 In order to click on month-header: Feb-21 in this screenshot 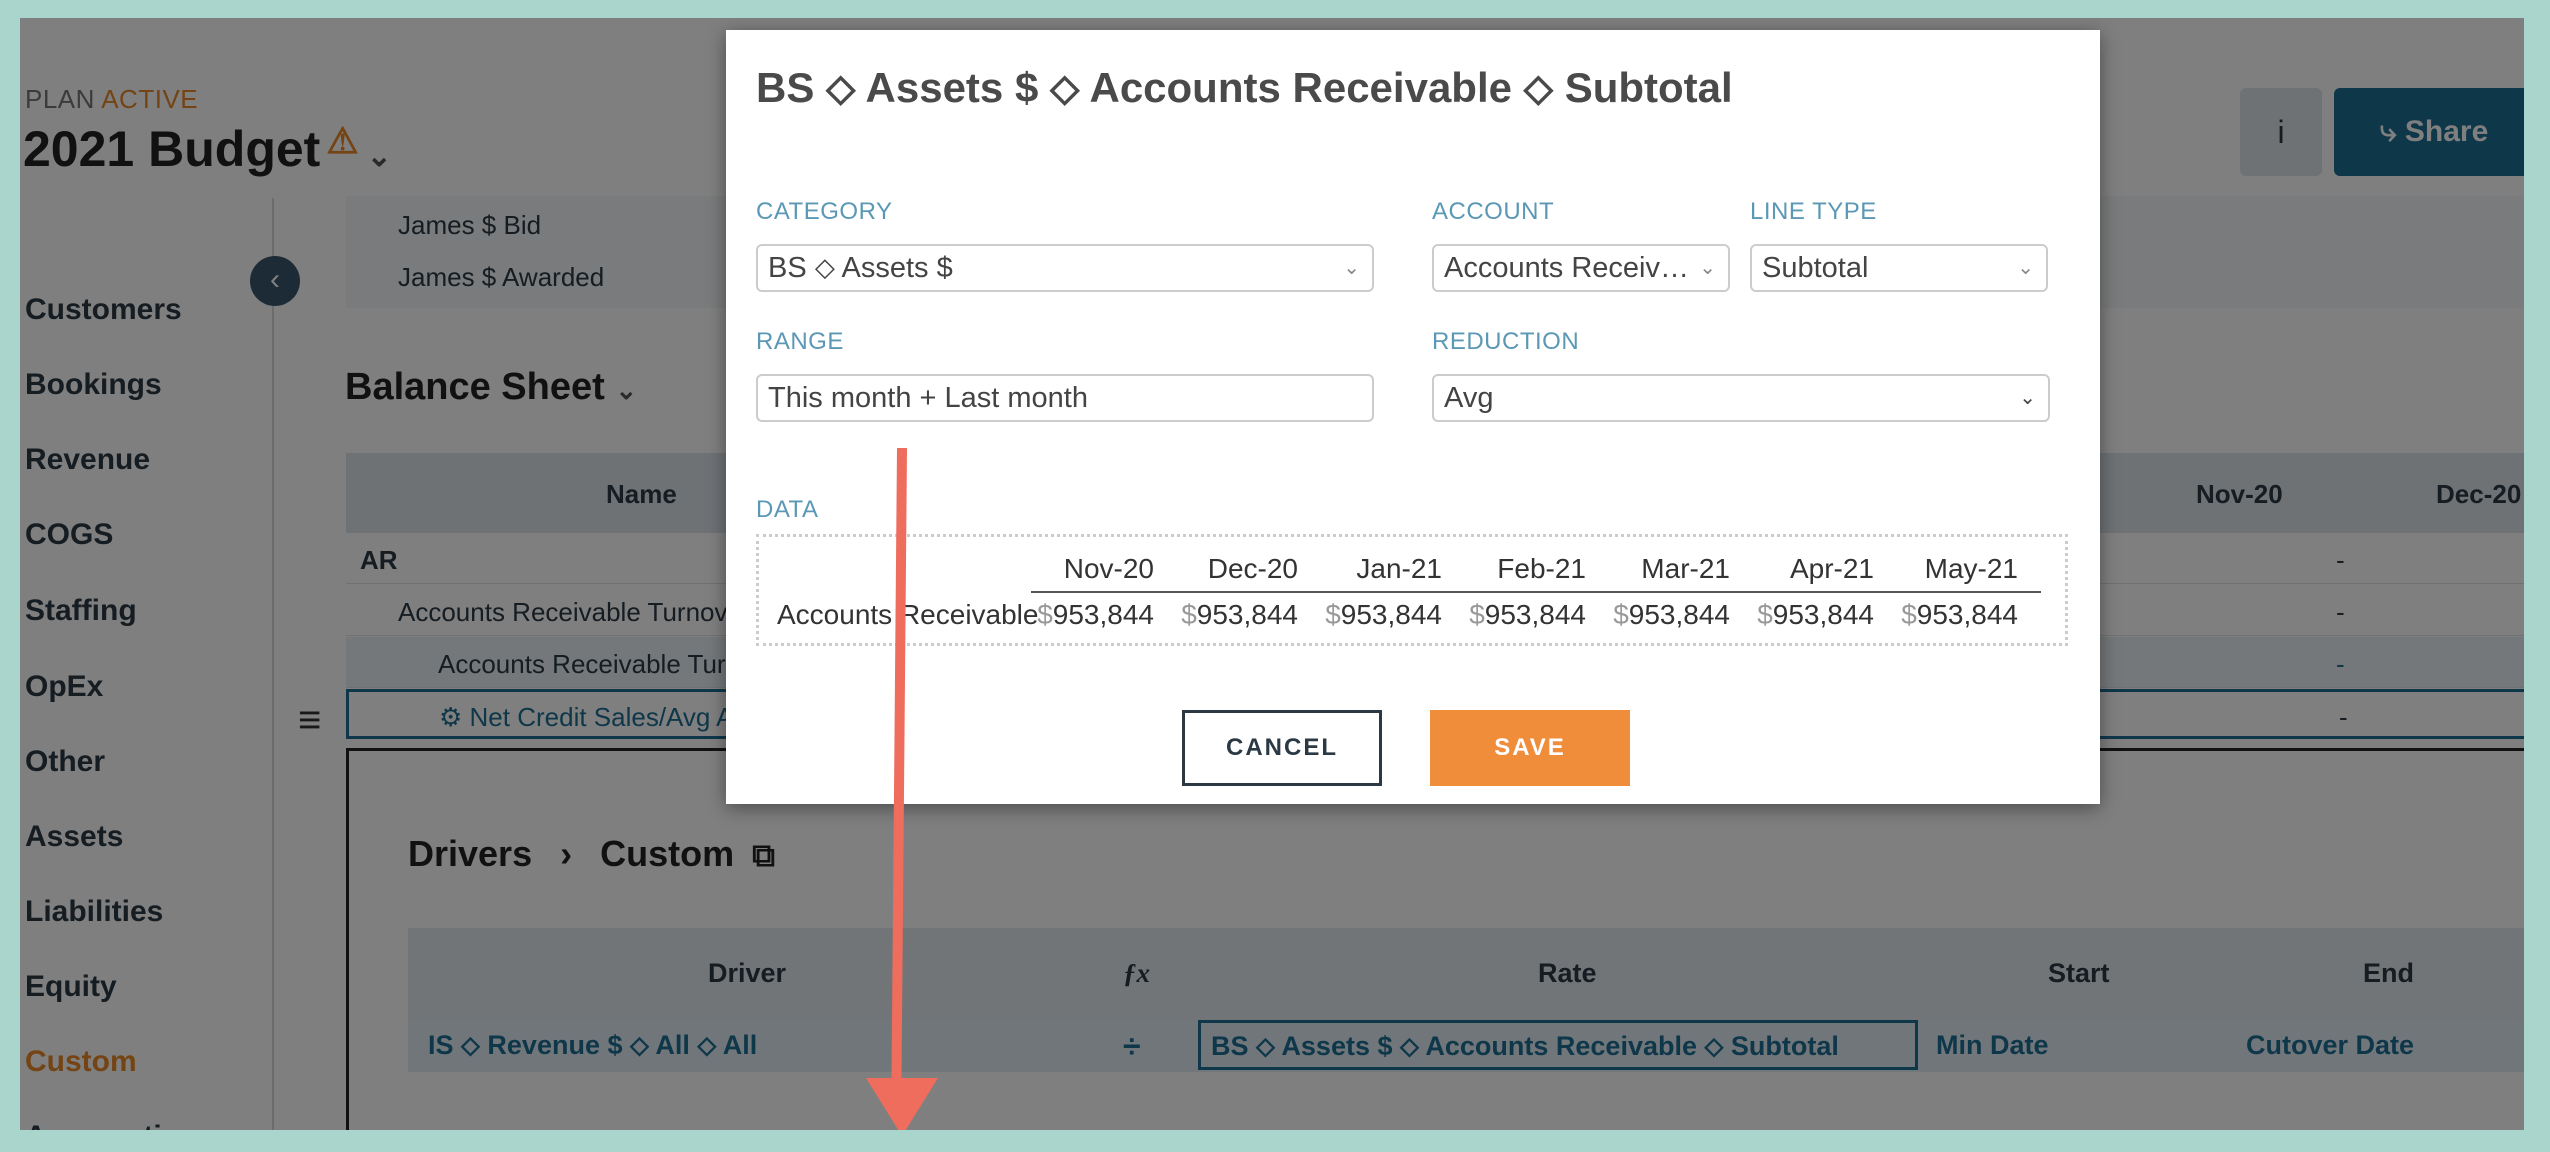, I will do `click(1541, 568)`.